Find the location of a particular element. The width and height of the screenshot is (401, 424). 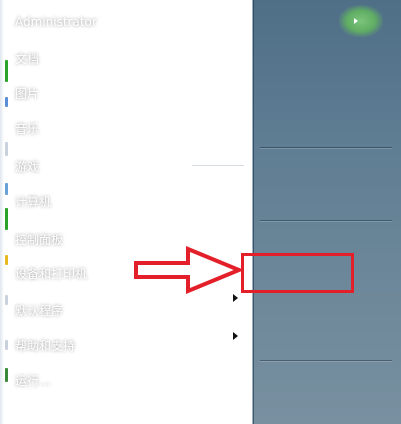

menu-item-devices-and-printers: 设备和打印机 is located at coordinates (51, 273).